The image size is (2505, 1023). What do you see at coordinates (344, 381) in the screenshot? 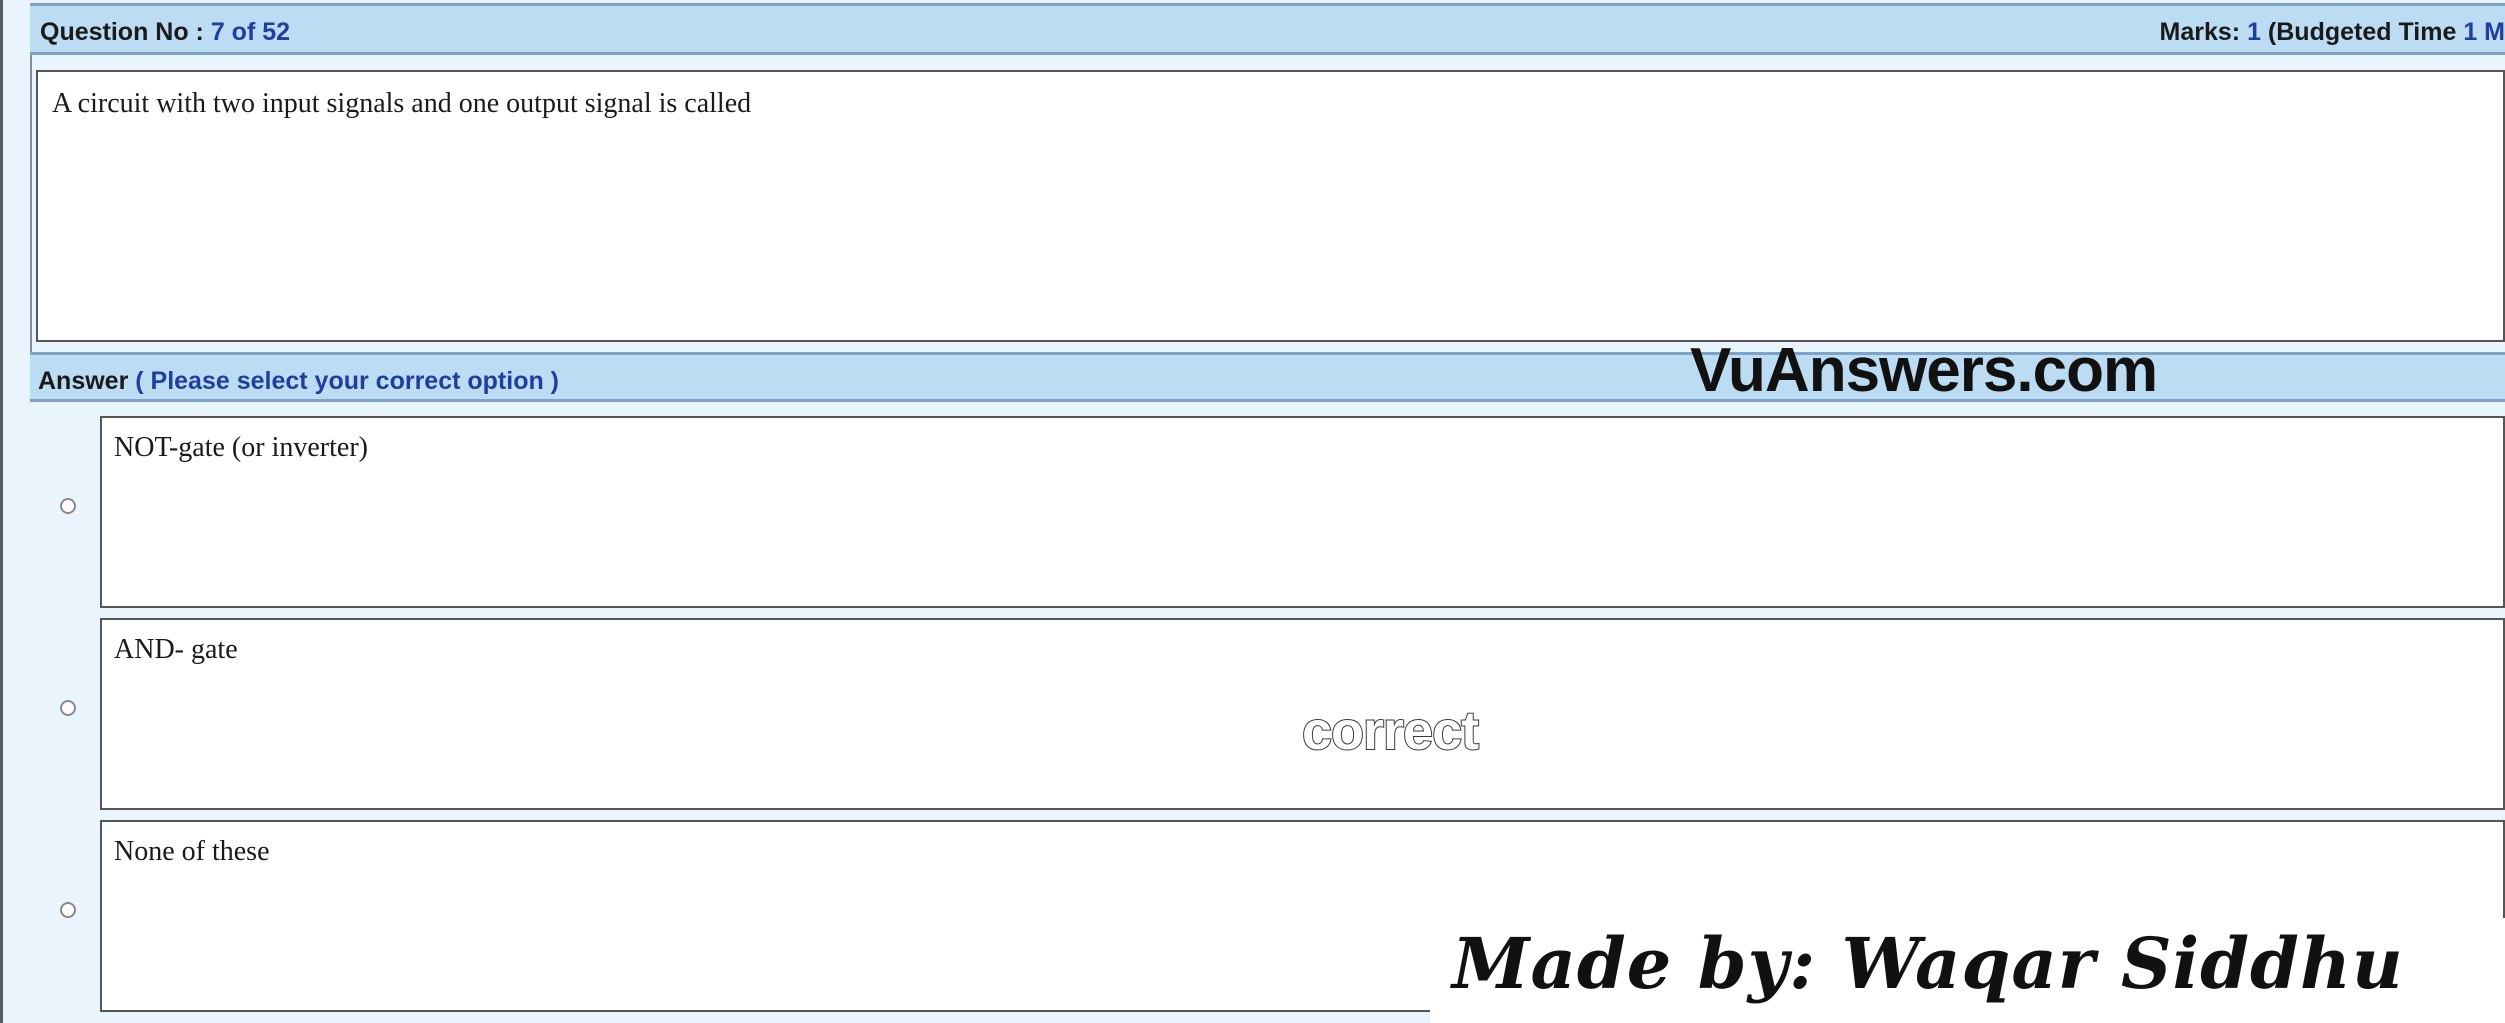
I see `answer-hint: ( Please select your correct option )` at bounding box center [344, 381].